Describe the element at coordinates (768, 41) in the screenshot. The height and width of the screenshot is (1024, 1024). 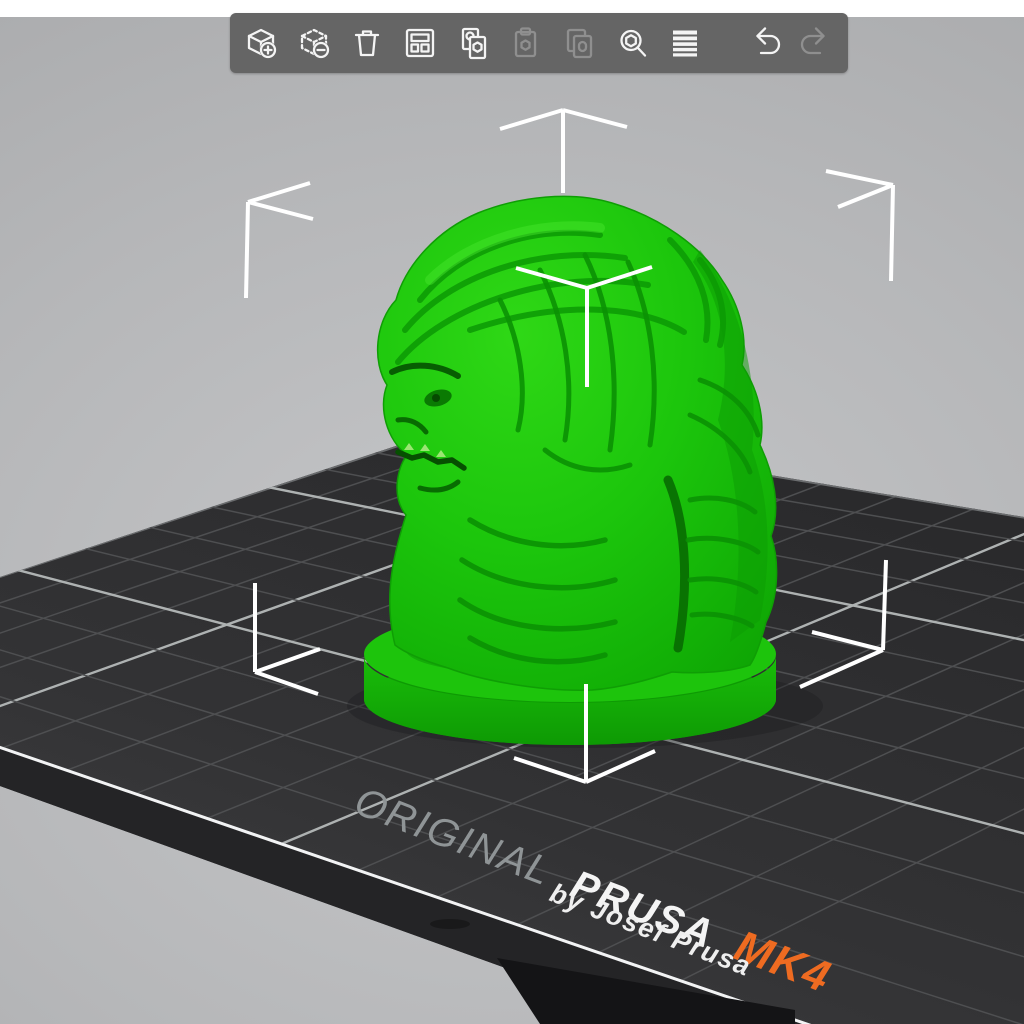
I see `undo-icon` at that location.